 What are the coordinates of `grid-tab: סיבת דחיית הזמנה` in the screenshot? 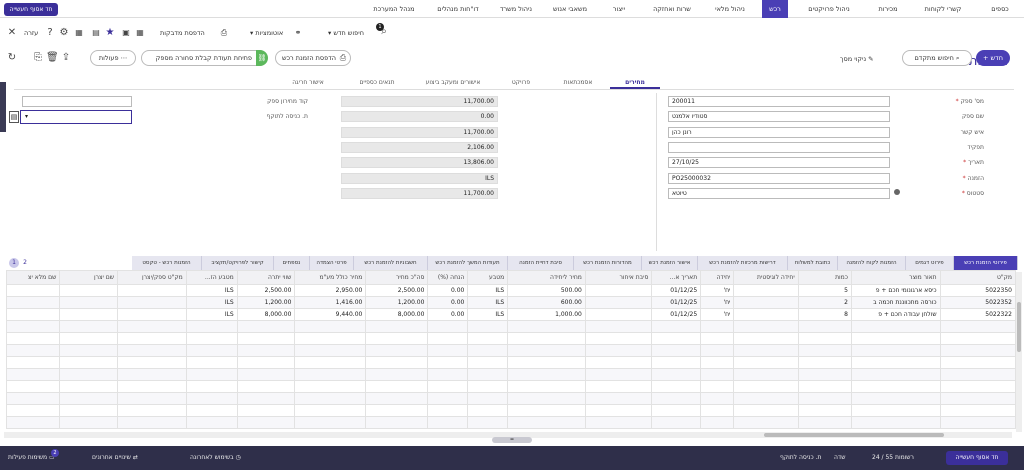 It's located at (541, 263).